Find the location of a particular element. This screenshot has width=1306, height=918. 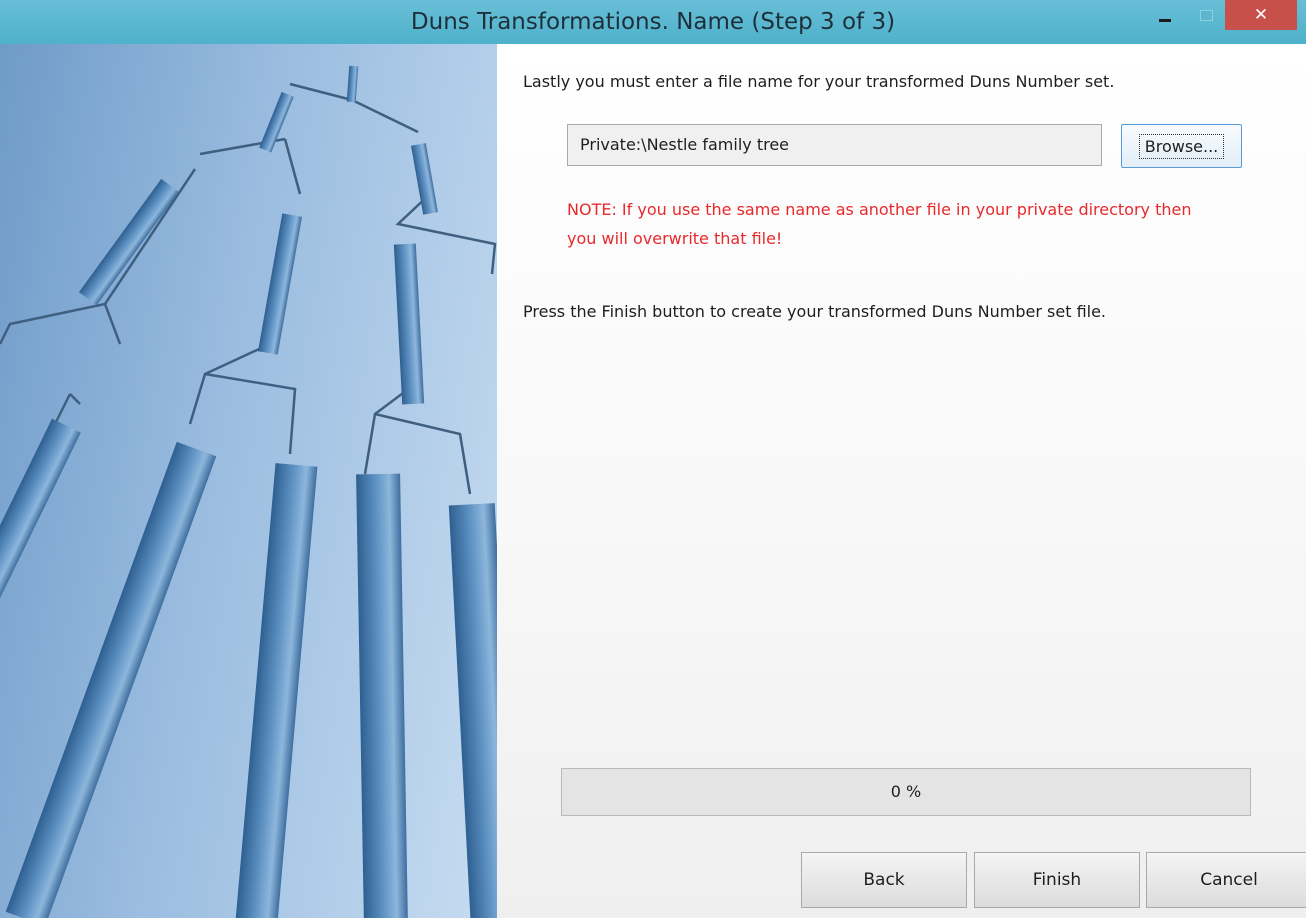

back-button: Back is located at coordinates (884, 880).